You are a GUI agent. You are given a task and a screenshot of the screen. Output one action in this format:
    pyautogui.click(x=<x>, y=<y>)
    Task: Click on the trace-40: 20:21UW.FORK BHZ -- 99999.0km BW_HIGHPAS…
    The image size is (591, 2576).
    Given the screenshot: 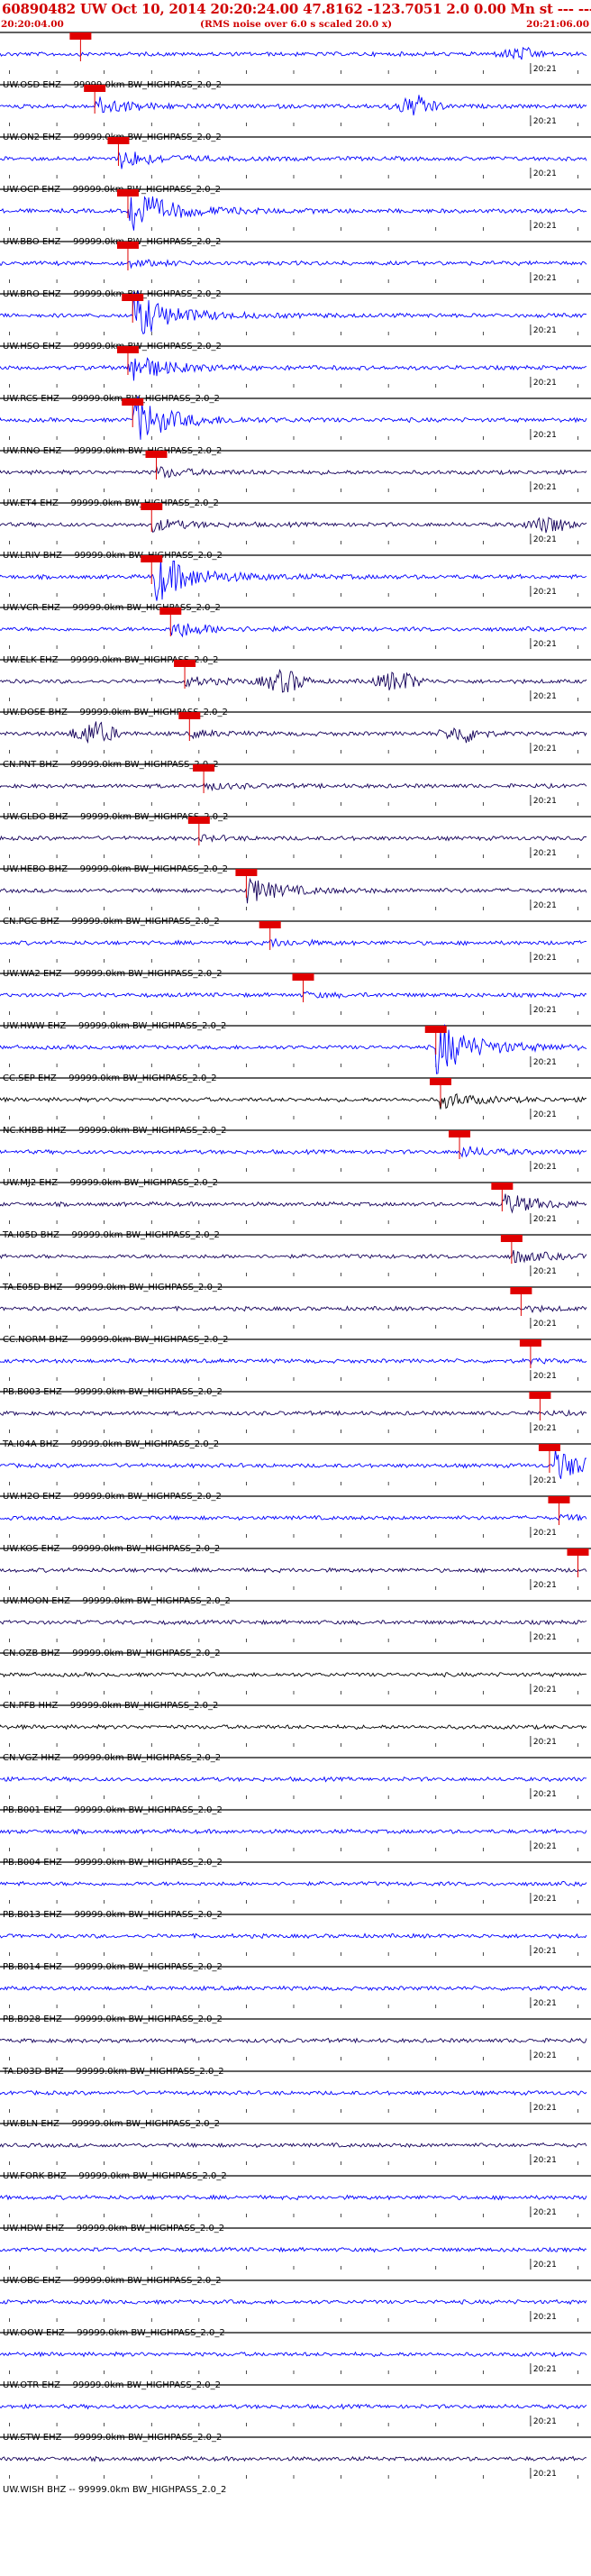 What is the action you would take?
    pyautogui.click(x=295, y=2152)
    